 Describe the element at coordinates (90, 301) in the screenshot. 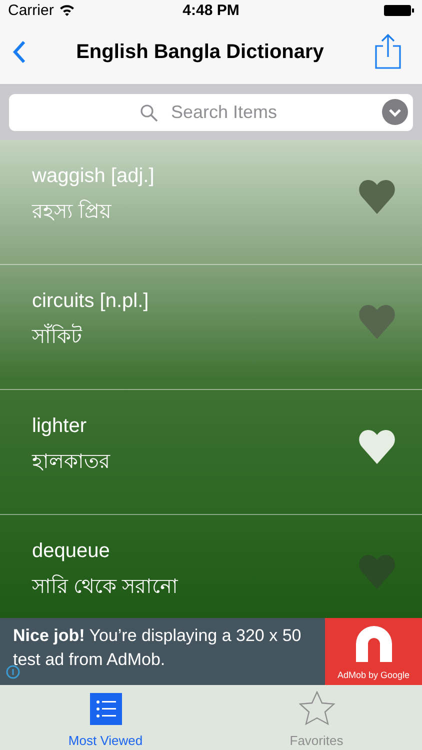

I see `entry-word: circuits [n.pl.]` at that location.